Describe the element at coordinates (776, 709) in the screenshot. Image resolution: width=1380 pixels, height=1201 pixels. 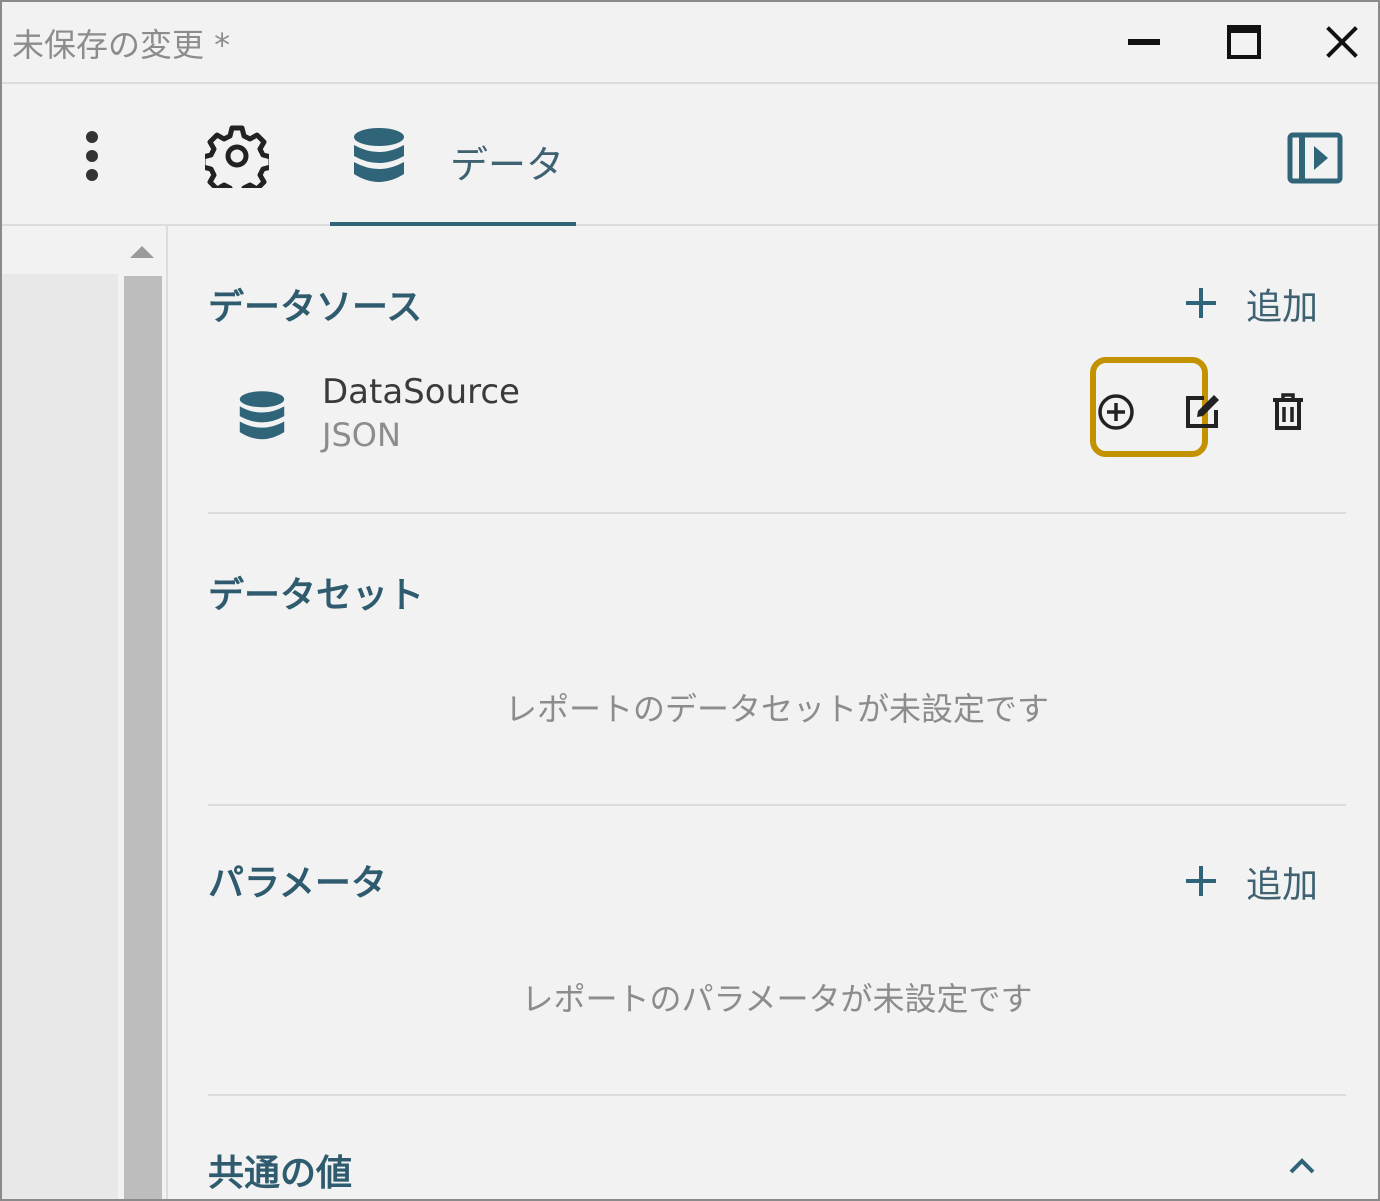
I see `data-sets-empty-message: レポートのデータセットが未設定です` at that location.